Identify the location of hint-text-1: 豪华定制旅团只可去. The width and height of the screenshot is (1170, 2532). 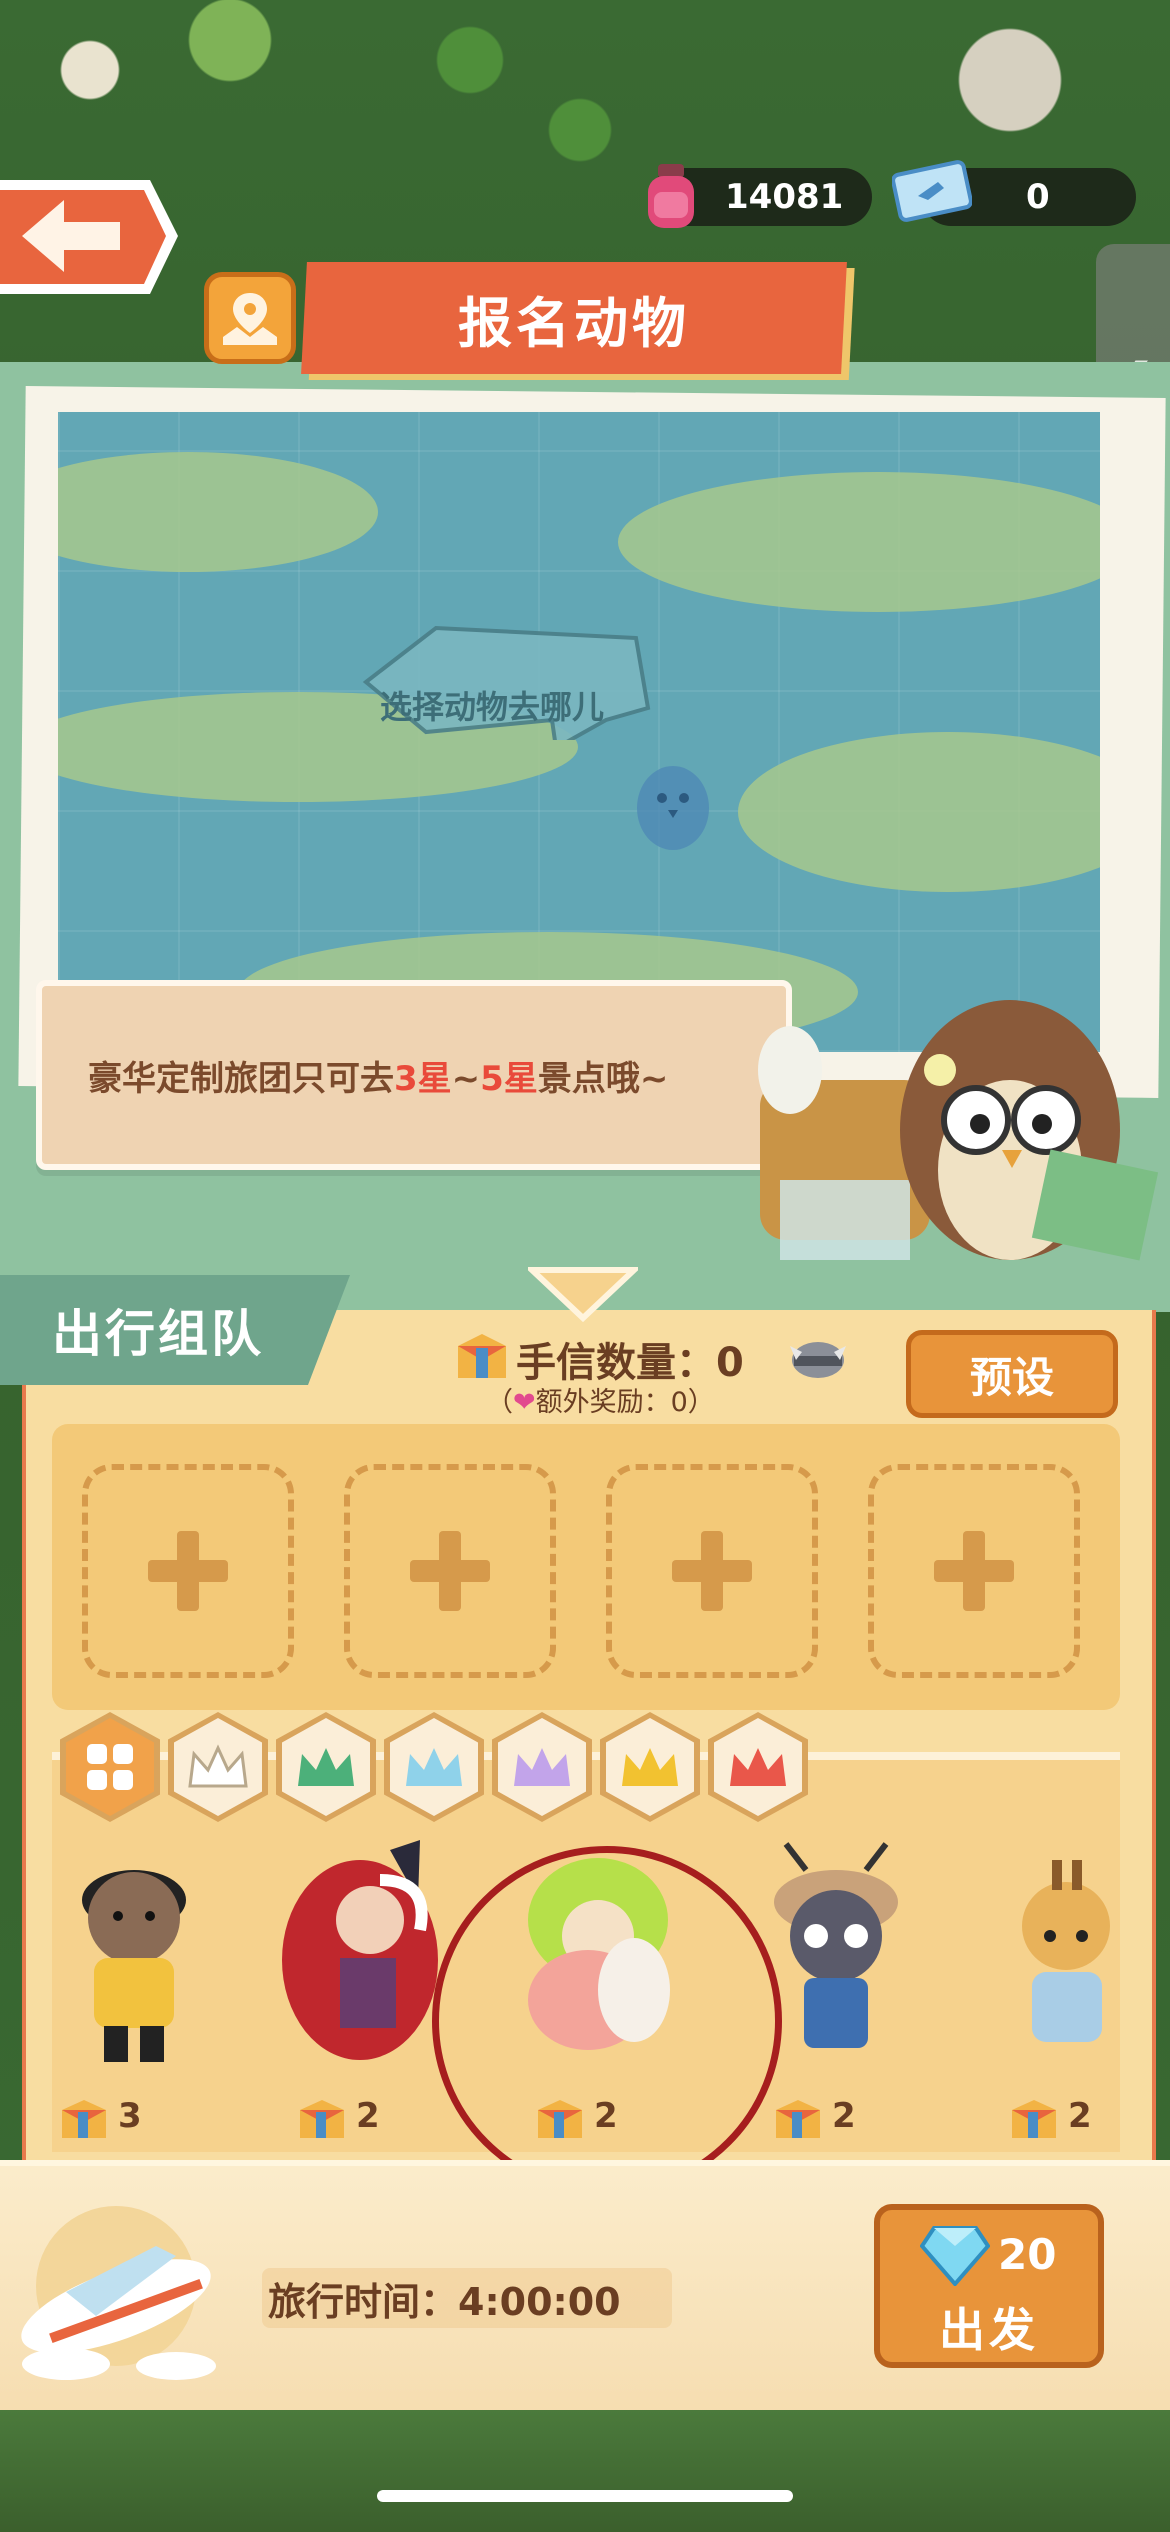
(241, 1078).